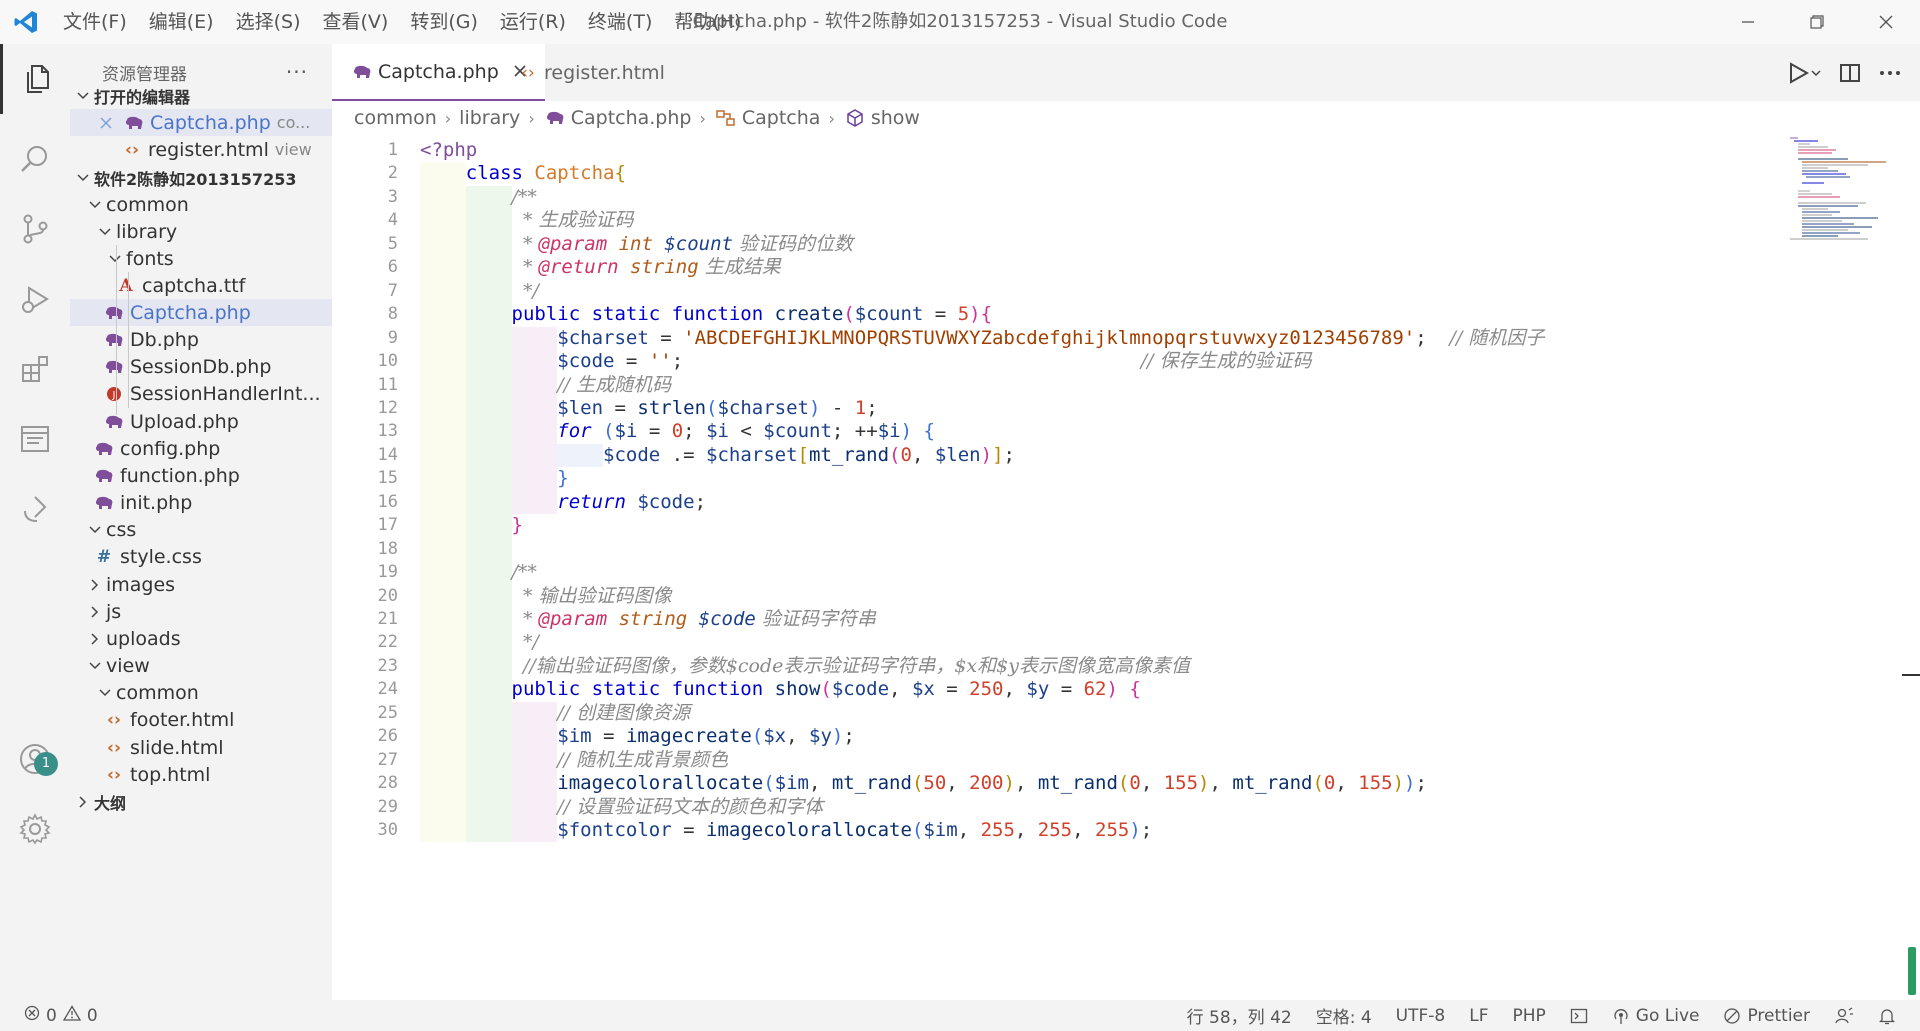  I want to click on vscode-logo-icon, so click(26, 22).